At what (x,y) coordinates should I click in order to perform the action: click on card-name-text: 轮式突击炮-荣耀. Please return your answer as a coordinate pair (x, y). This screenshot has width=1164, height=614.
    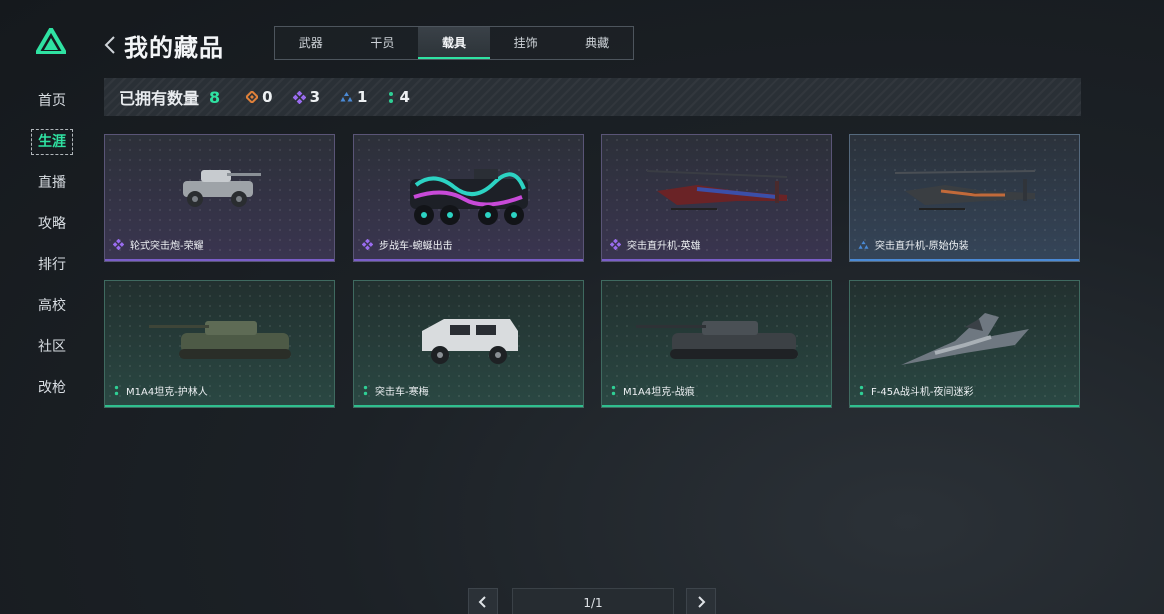
    Looking at the image, I should click on (167, 246).